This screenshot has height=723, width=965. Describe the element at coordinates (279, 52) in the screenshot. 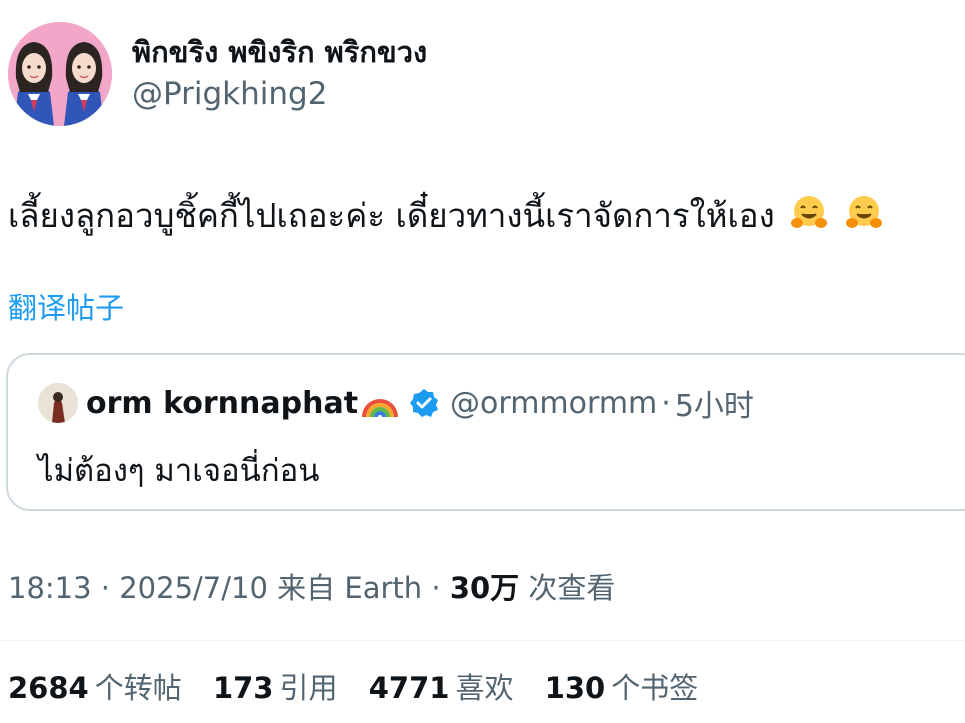

I see `author-display-name: พิกขริง พขิงริก พริกขวง` at that location.